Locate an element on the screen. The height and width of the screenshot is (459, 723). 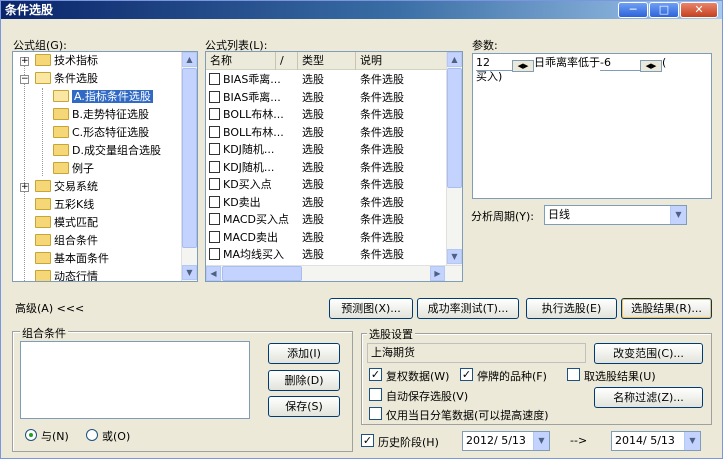
tree-item-volume-combo: D.成交量组合选股 is located at coordinates (107, 151).